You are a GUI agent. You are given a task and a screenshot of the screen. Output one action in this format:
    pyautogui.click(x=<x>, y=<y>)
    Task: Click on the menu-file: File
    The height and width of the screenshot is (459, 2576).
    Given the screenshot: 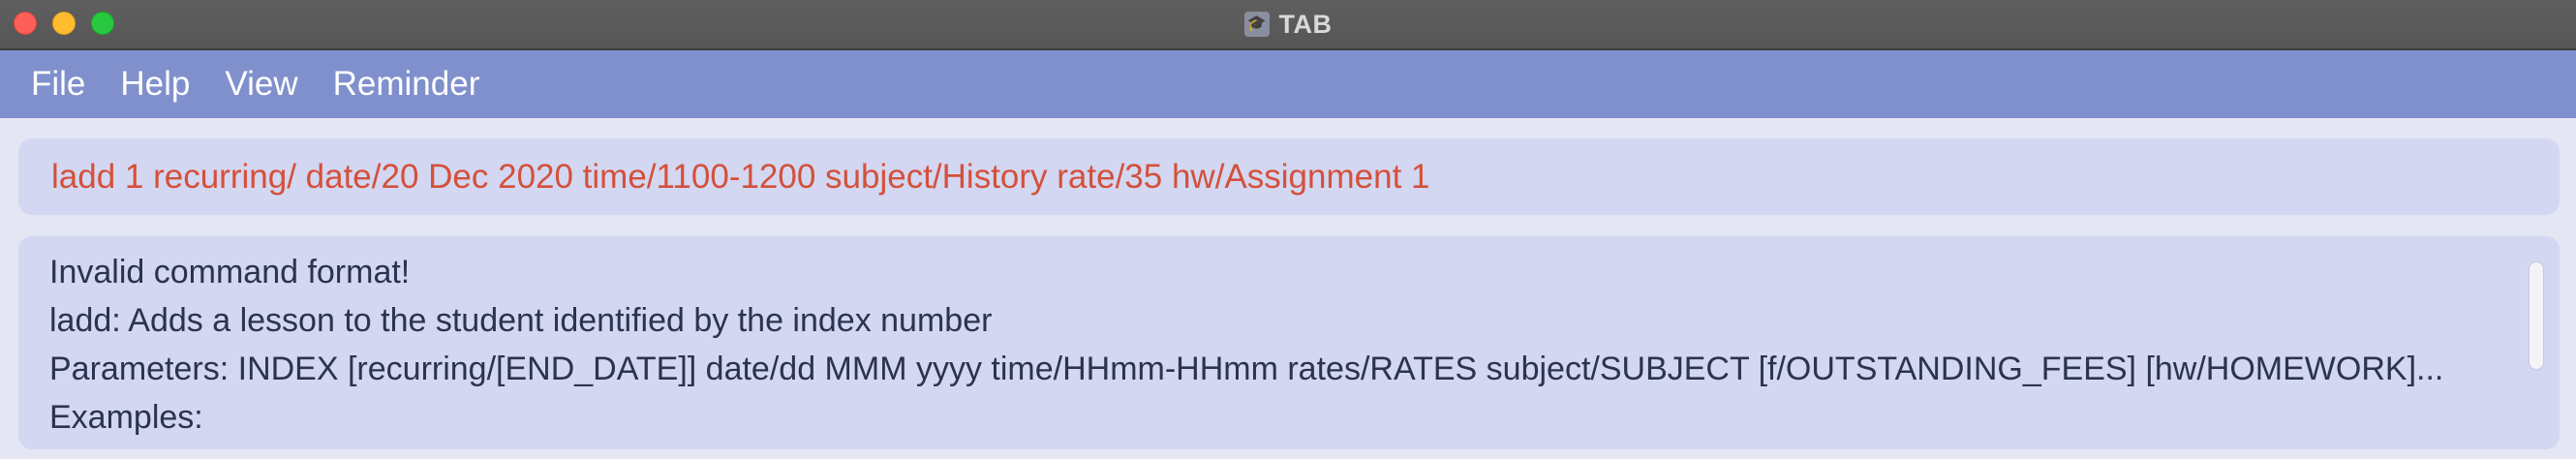 What is the action you would take?
    pyautogui.click(x=58, y=84)
    